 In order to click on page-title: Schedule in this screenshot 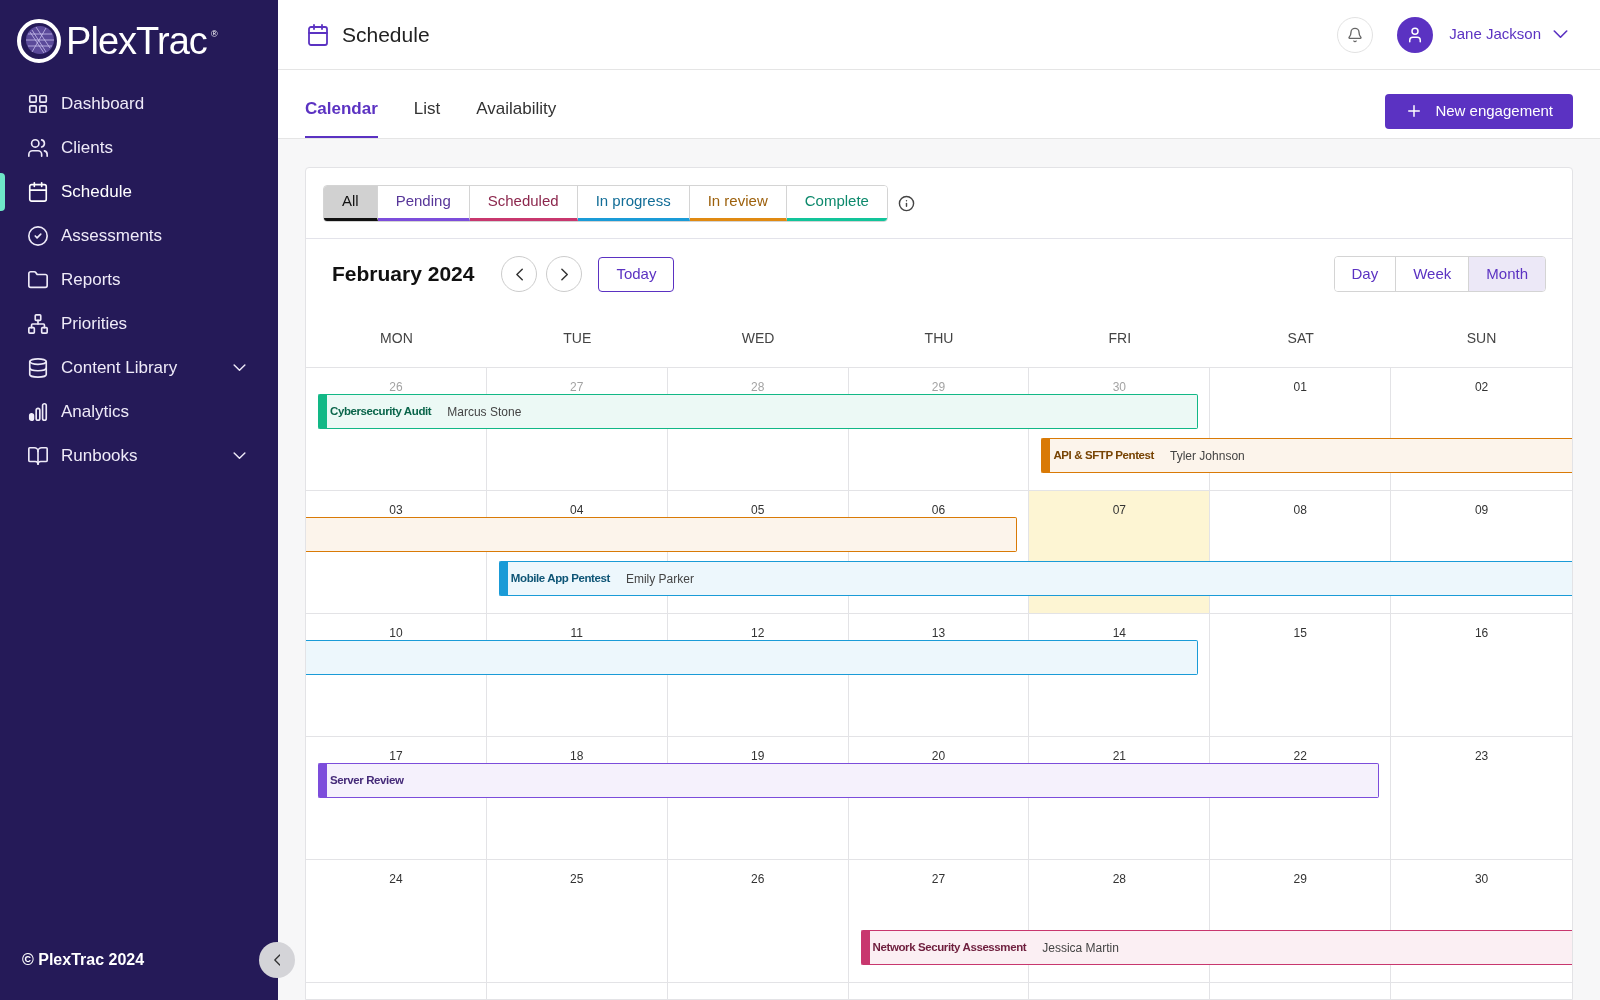, I will do `click(386, 34)`.